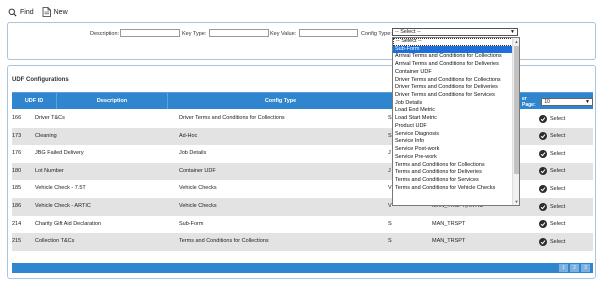  I want to click on dropdown-option: Service Diagnosis, so click(453, 135).